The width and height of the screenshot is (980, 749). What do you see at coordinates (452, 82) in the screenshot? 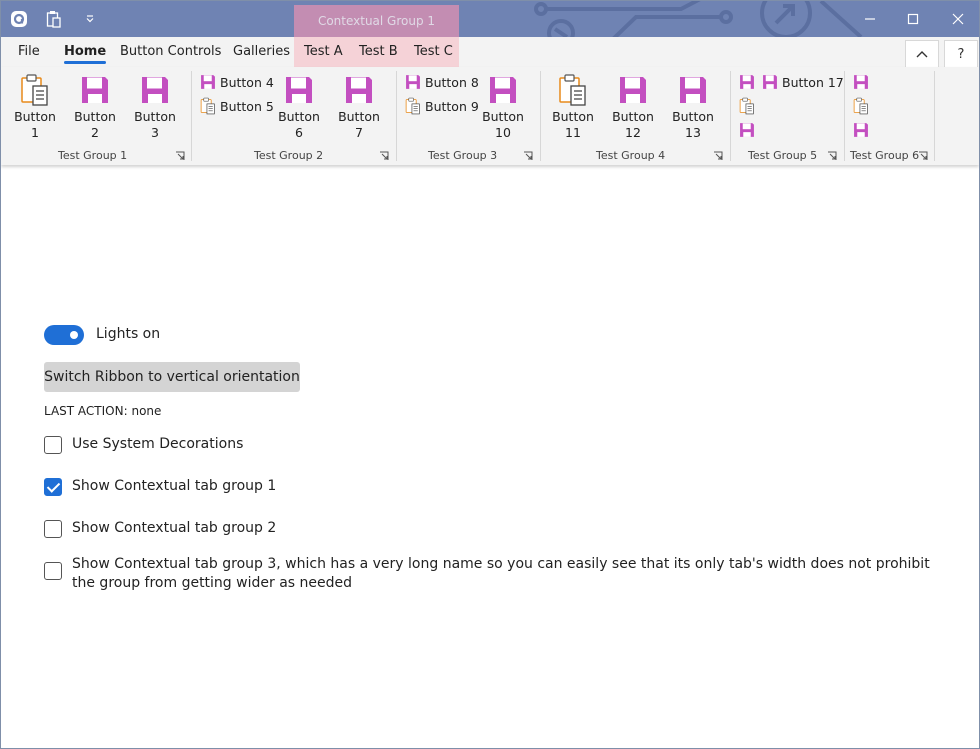
I see `button-label: Button 8` at bounding box center [452, 82].